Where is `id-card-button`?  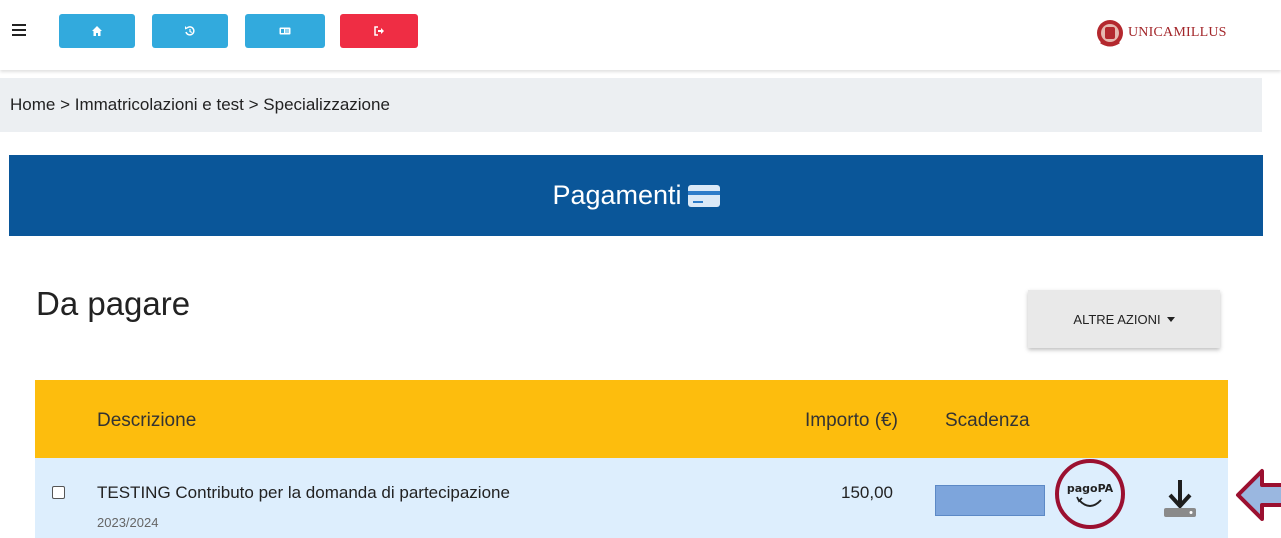 id-card-button is located at coordinates (285, 31).